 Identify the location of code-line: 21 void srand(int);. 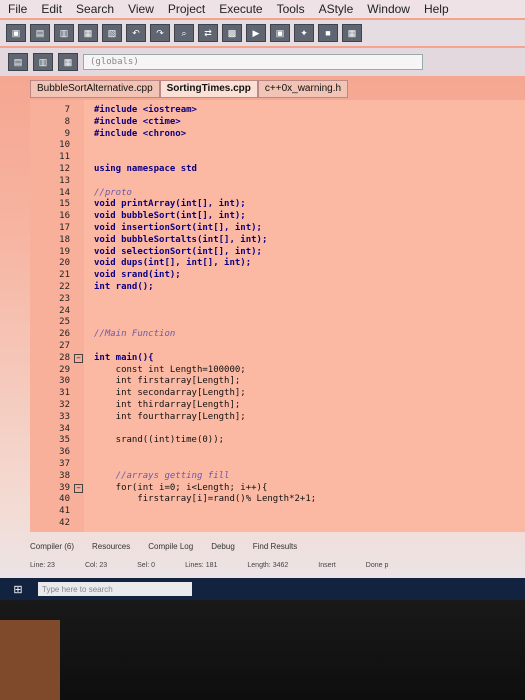
(277, 275).